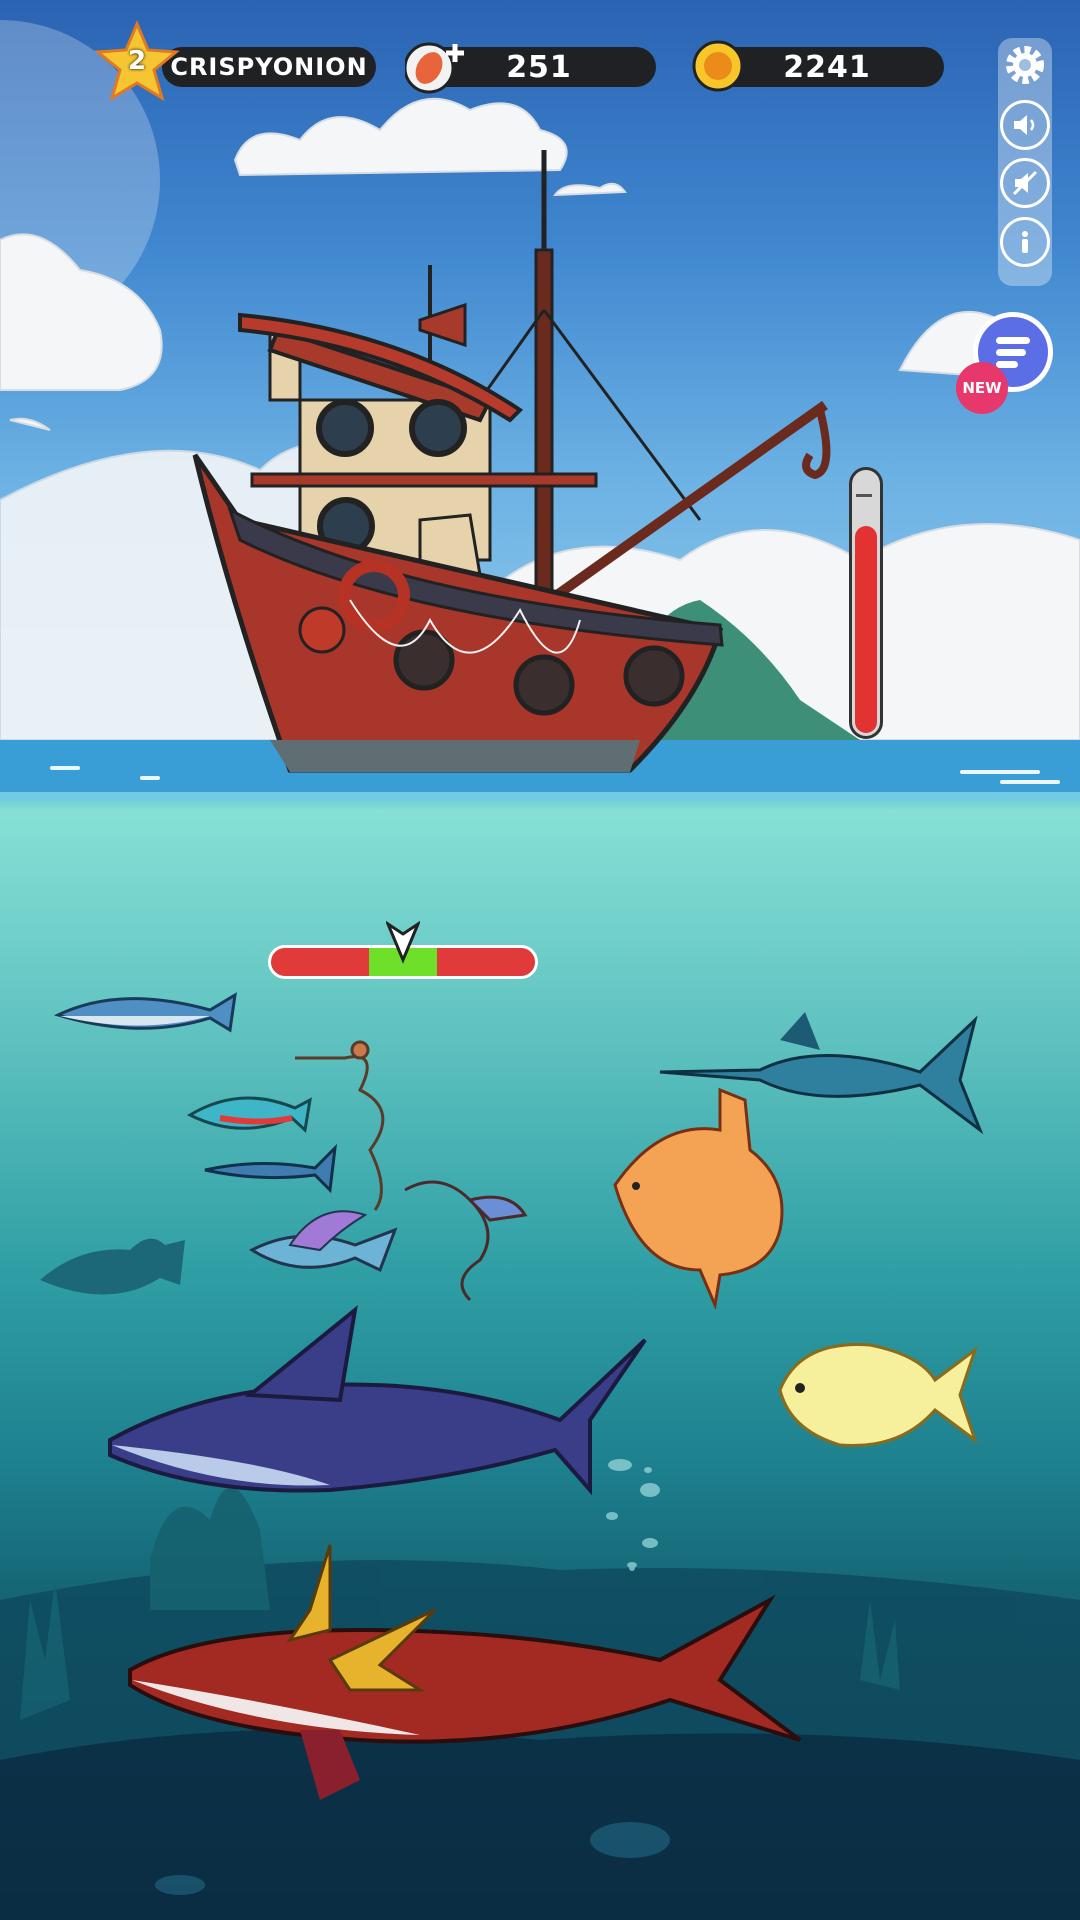  I want to click on bait-count: 251, so click(539, 67).